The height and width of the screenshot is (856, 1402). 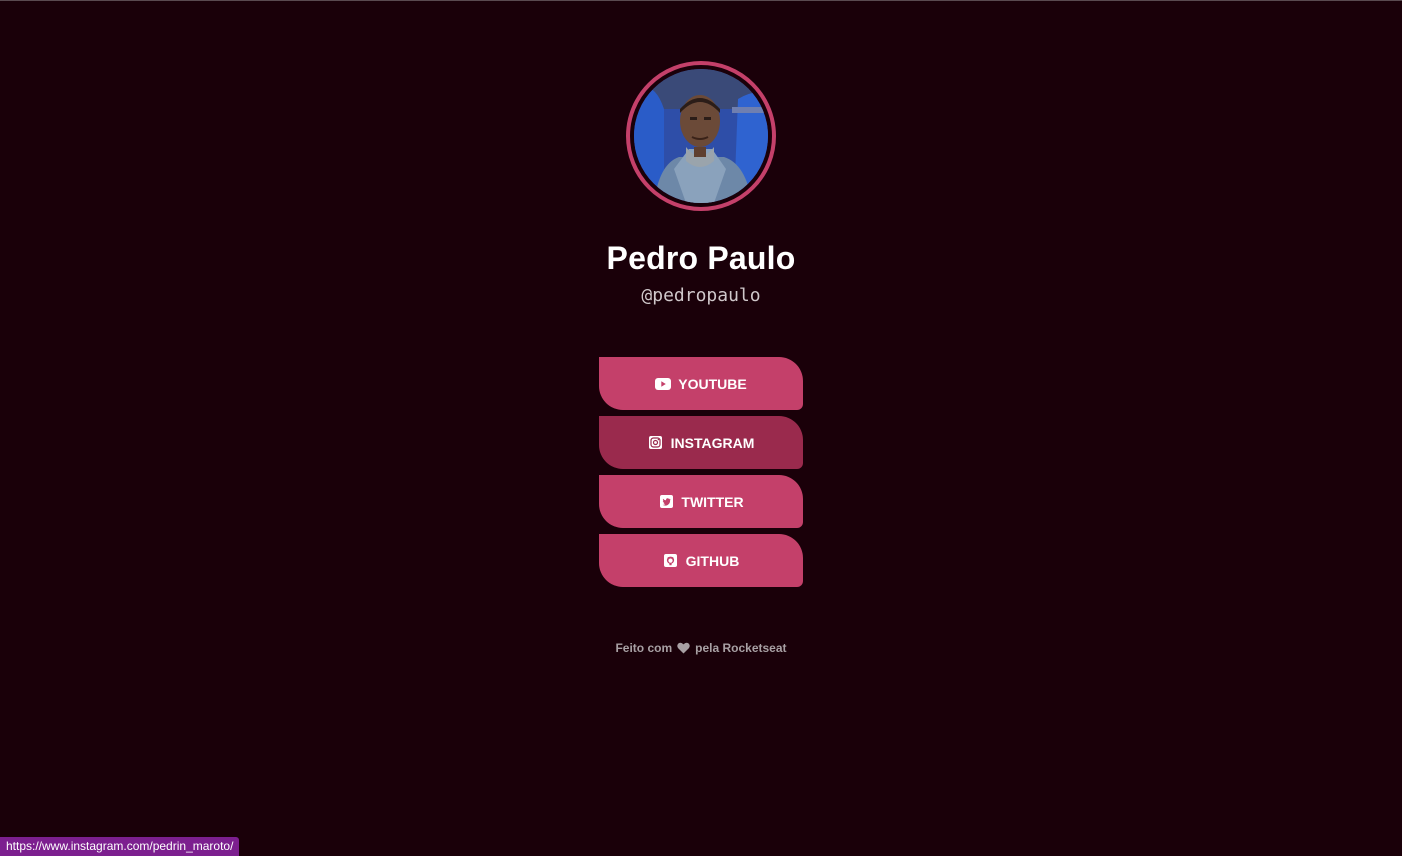 I want to click on instagram-link-label: INSTAGRAM, so click(x=712, y=442).